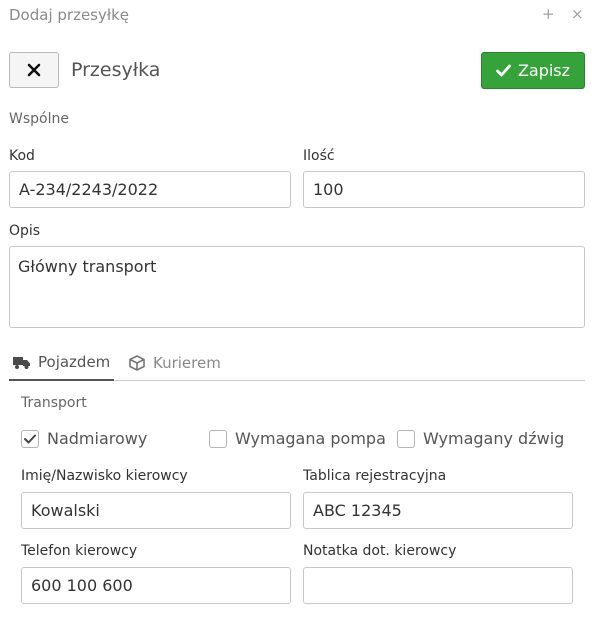 The image size is (593, 624). What do you see at coordinates (297, 287) in the screenshot?
I see `opis-textarea: Główny transport` at bounding box center [297, 287].